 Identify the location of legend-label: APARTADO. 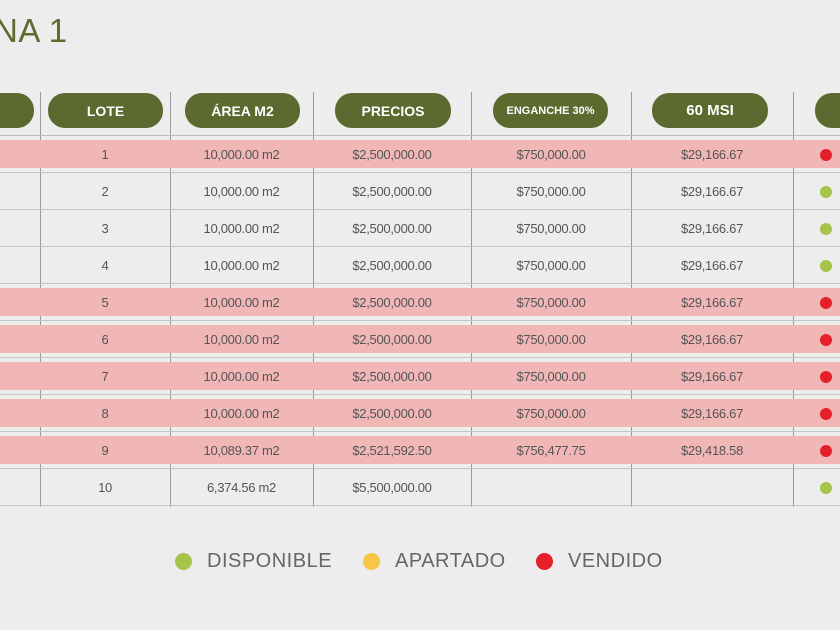
(450, 560).